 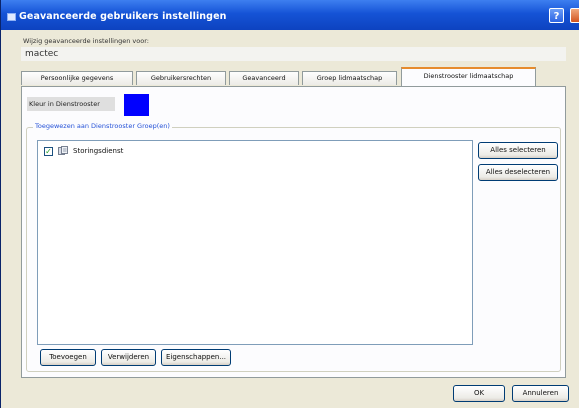 What do you see at coordinates (349, 78) in the screenshot?
I see `tab-groep-lidmaatschap: Groep lidmaatschap` at bounding box center [349, 78].